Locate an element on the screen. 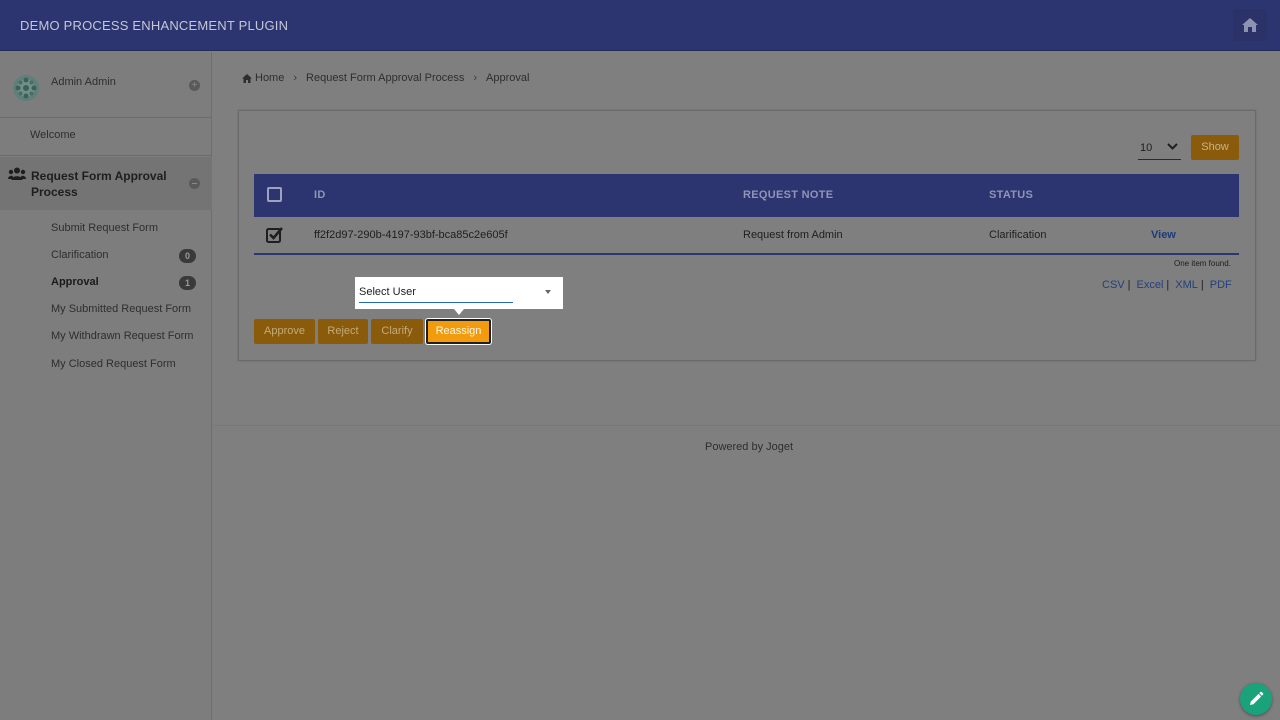 The height and width of the screenshot is (720, 1280). popup-pointer is located at coordinates (459, 312).